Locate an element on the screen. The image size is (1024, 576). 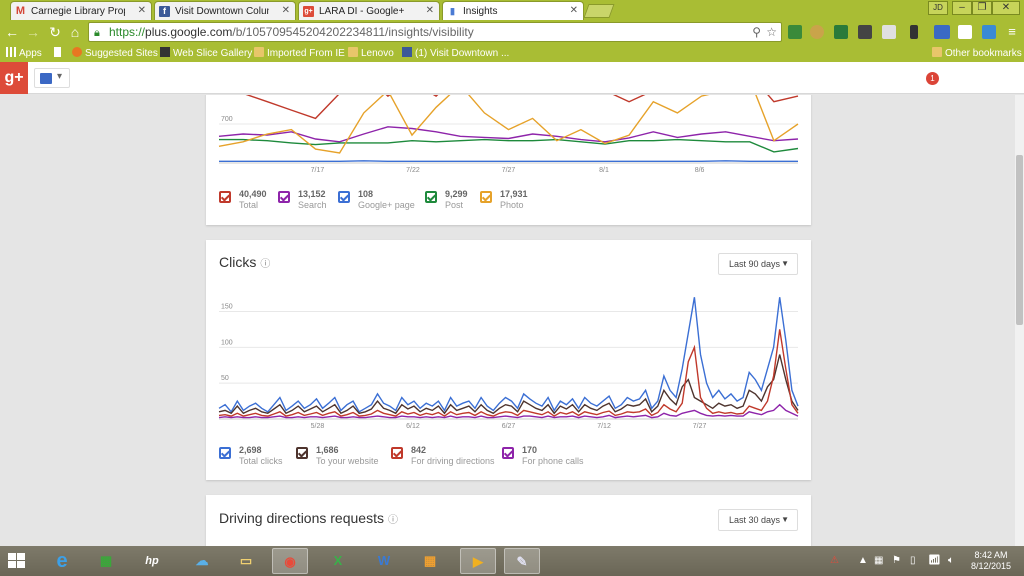
windows-start-icon is located at coordinates (17, 561).